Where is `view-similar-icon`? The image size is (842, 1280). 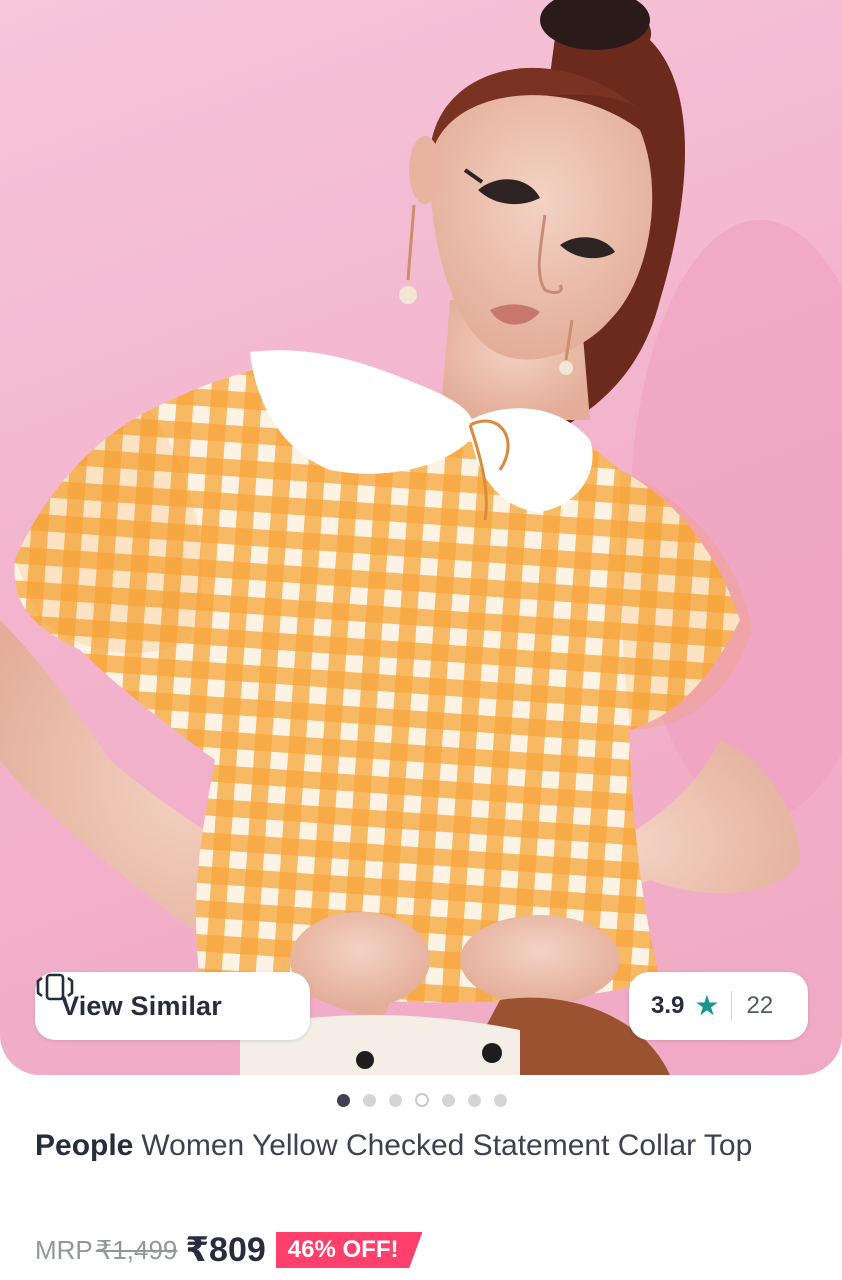 view-similar-icon is located at coordinates (55, 987).